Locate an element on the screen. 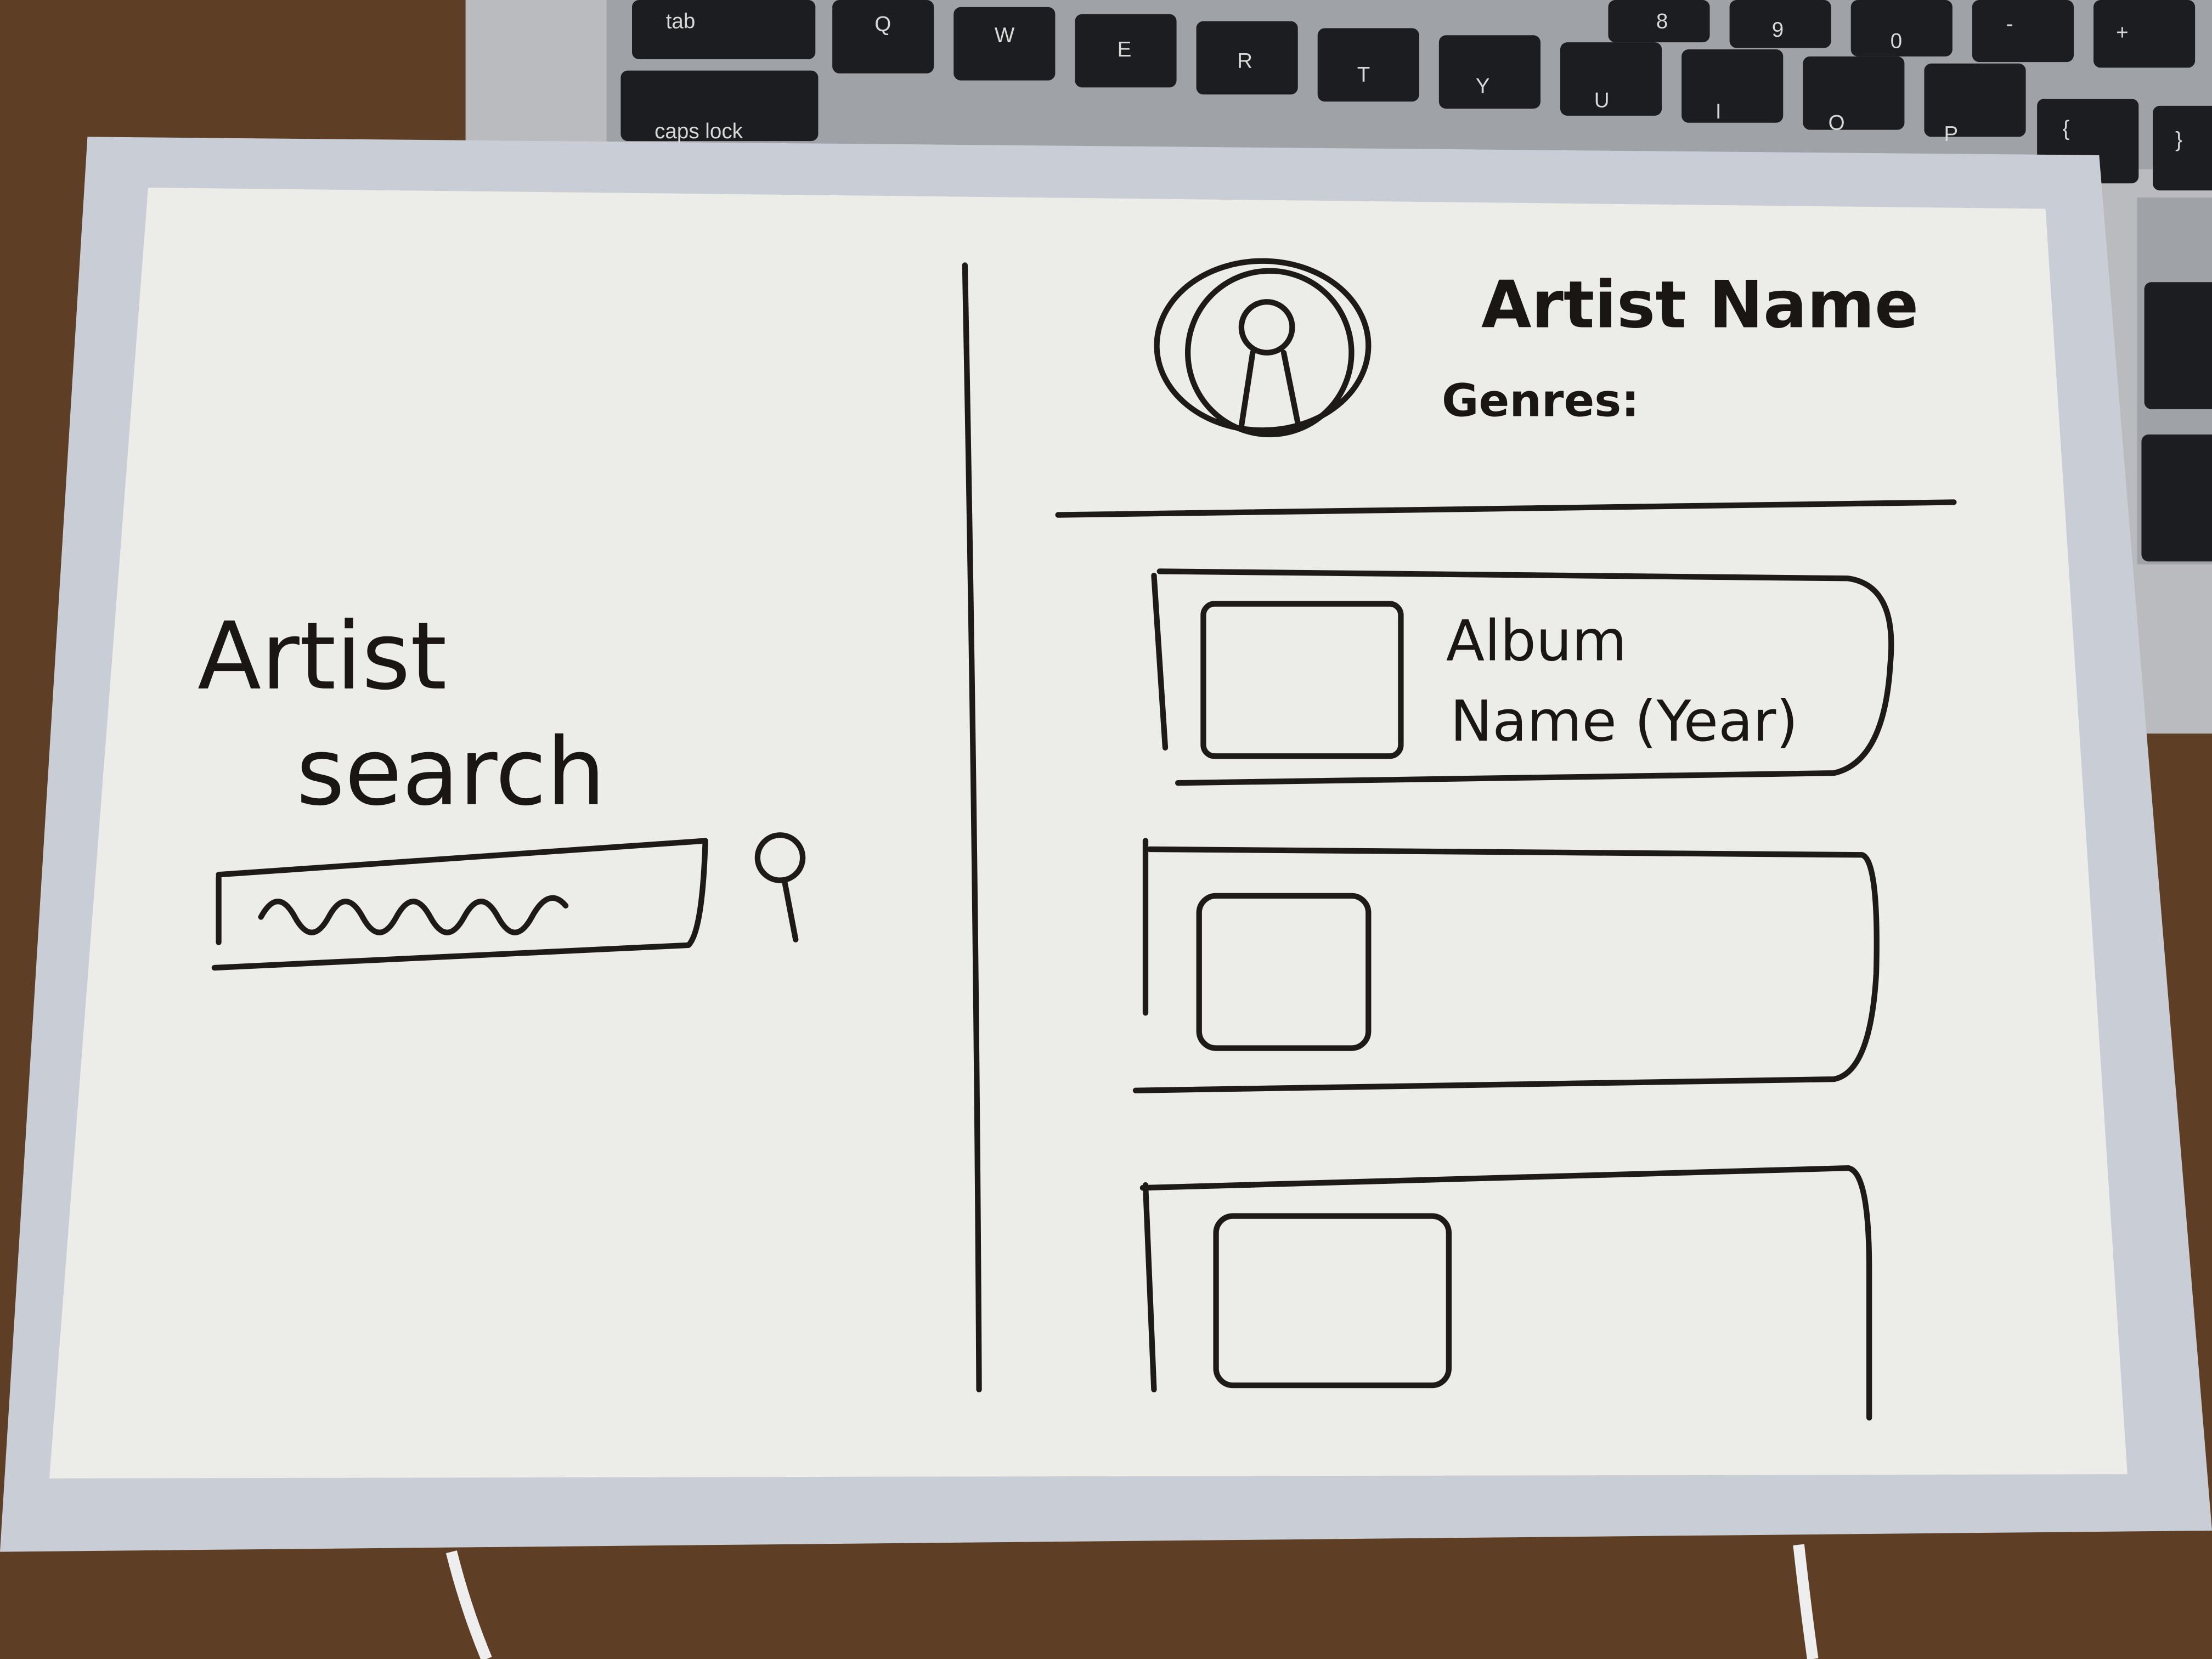 The width and height of the screenshot is (2212, 1659). genres-label: Genres: is located at coordinates (1541, 401).